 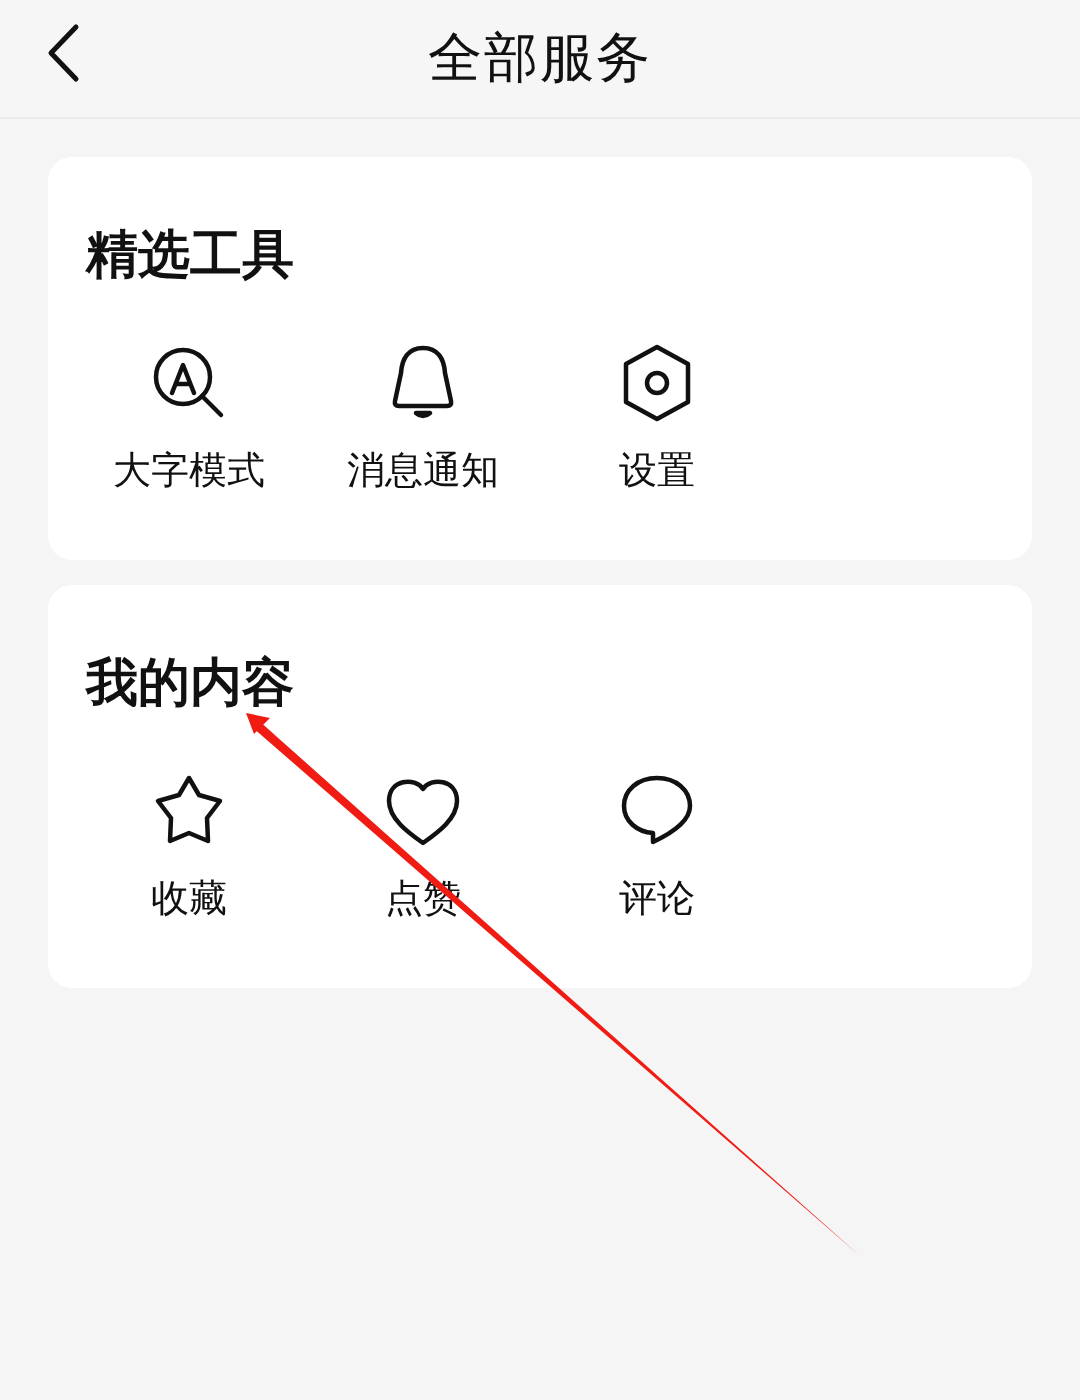 What do you see at coordinates (423, 470) in the screenshot?
I see `service-label: 消息通知` at bounding box center [423, 470].